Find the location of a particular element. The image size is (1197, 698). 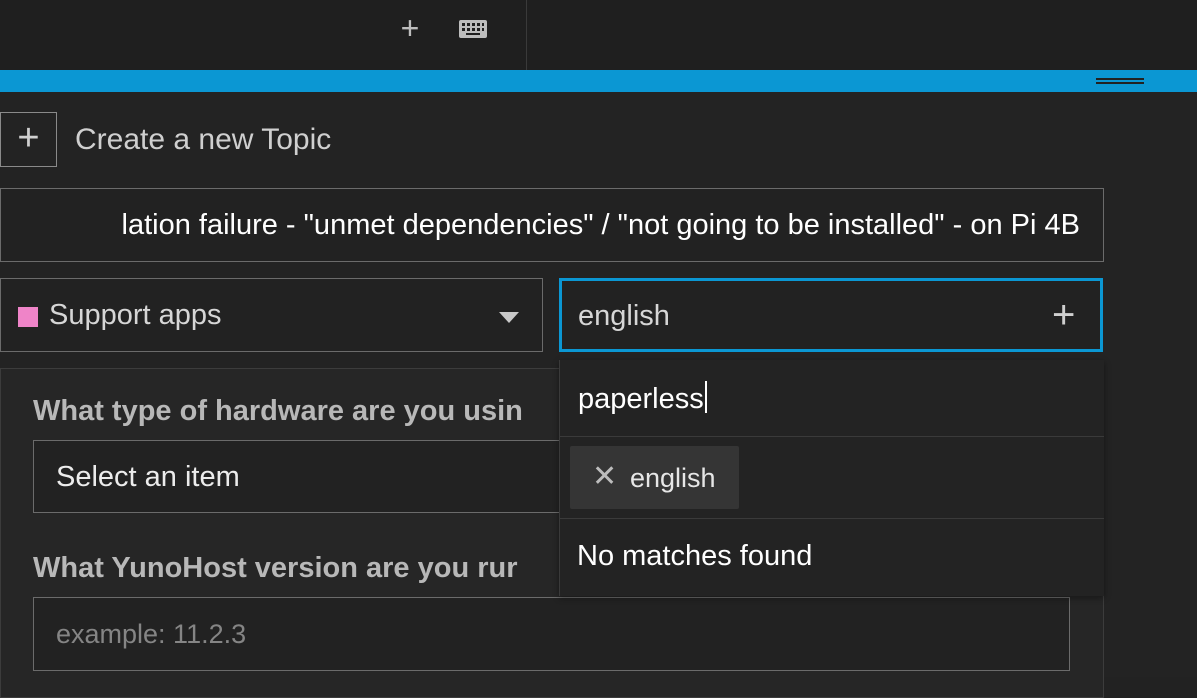

resize-grip-icon is located at coordinates (1120, 81).